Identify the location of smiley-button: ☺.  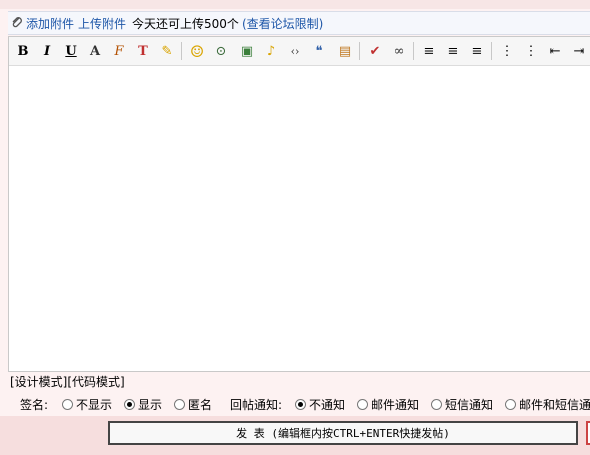
(197, 51).